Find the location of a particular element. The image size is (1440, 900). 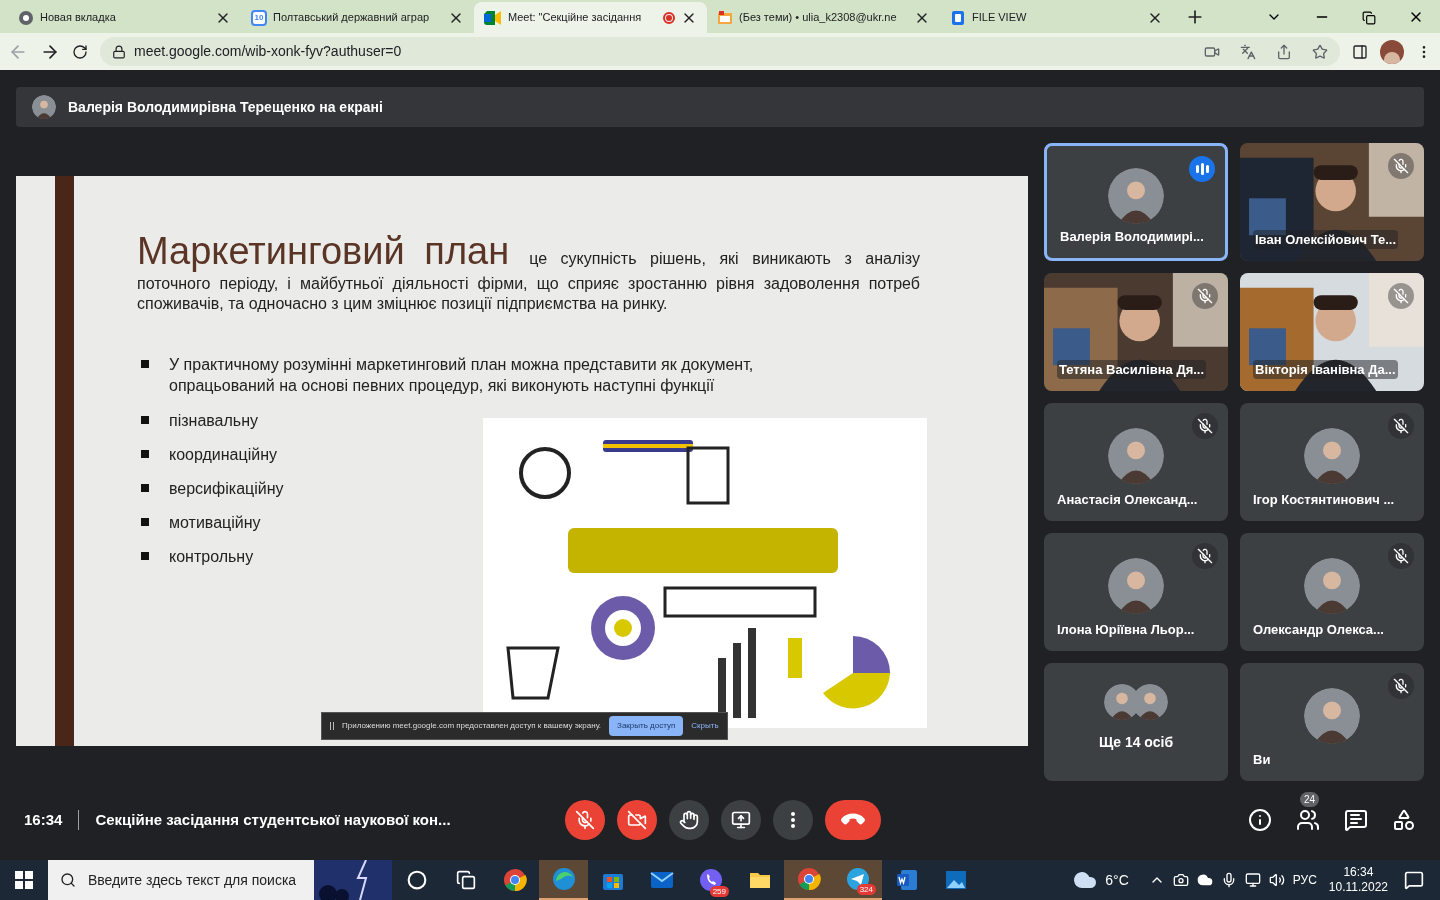

camera-off-button is located at coordinates (637, 820).